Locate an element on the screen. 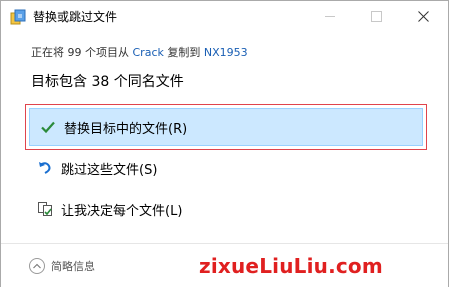 This screenshot has width=449, height=287. minimize-button is located at coordinates (330, 16).